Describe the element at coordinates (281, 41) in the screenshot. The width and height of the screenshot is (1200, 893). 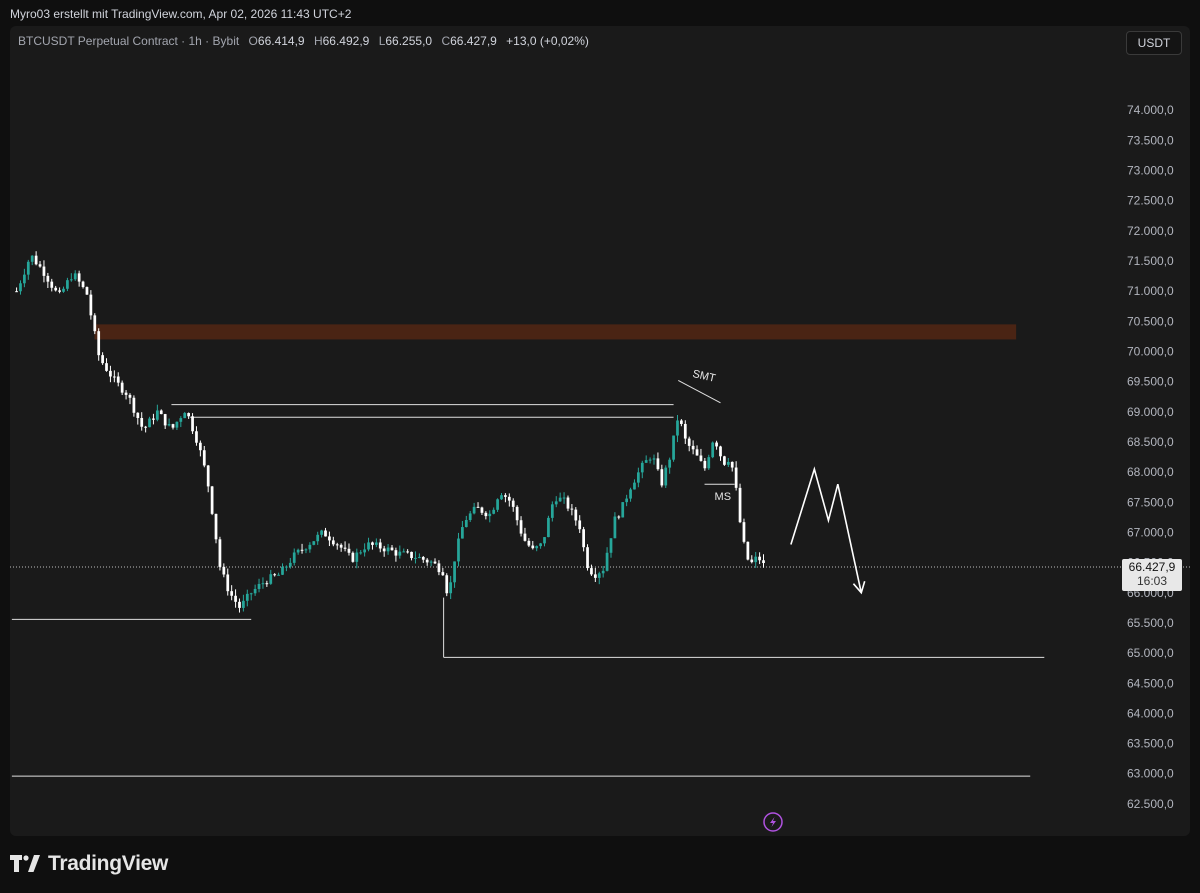
I see `open-value: 66.414,9` at that location.